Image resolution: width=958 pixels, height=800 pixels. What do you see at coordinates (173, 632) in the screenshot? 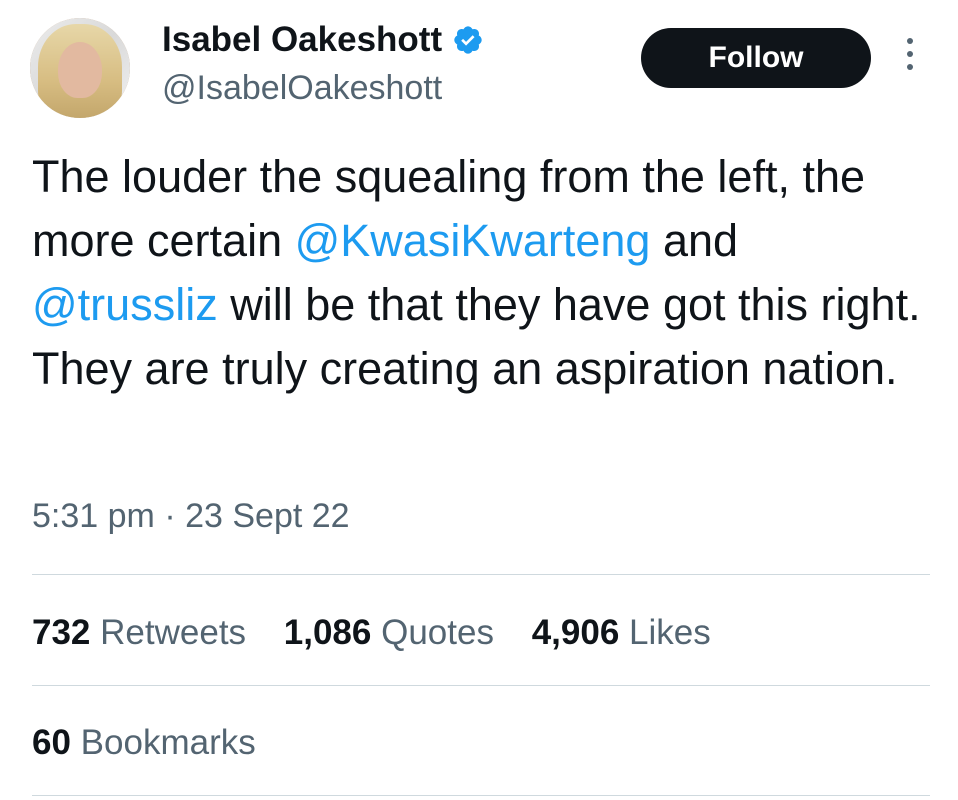
I see `retweets-label: Retweets` at bounding box center [173, 632].